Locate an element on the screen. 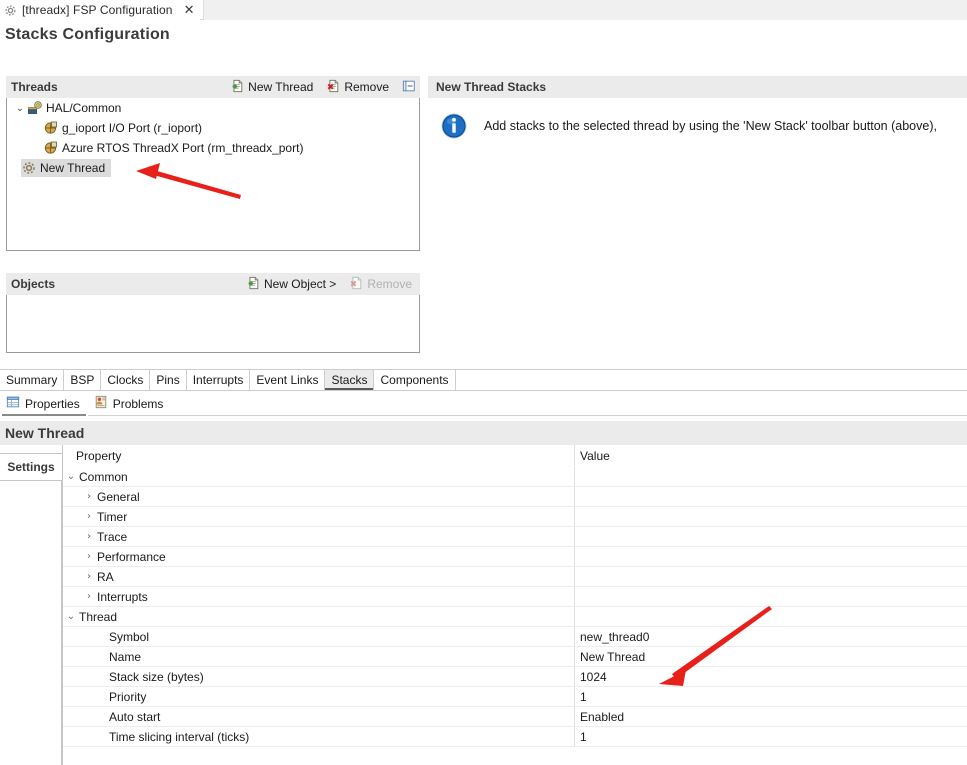  property-row-trace: › Trace is located at coordinates (515, 537).